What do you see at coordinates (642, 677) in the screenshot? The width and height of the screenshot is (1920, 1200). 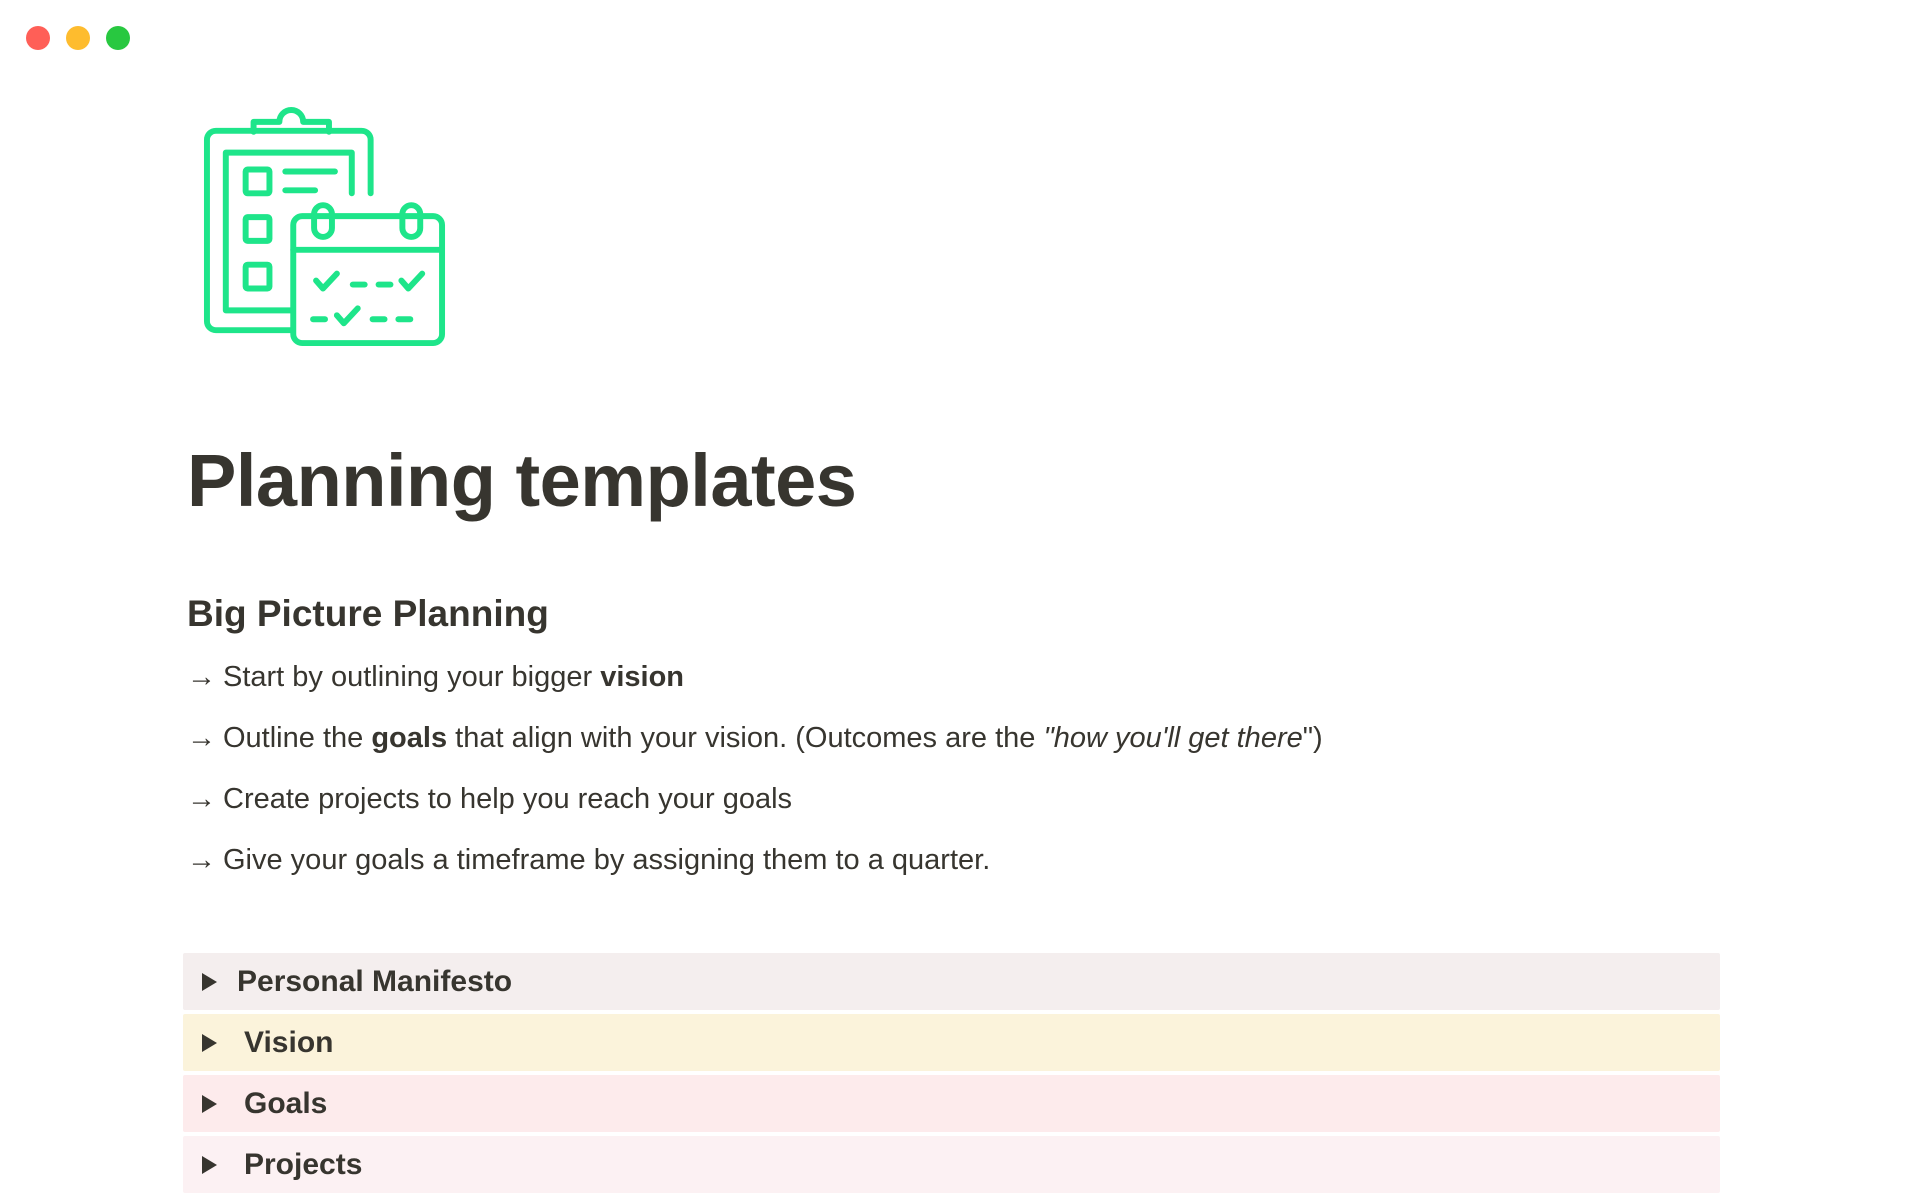 I see `bold-text: vision` at bounding box center [642, 677].